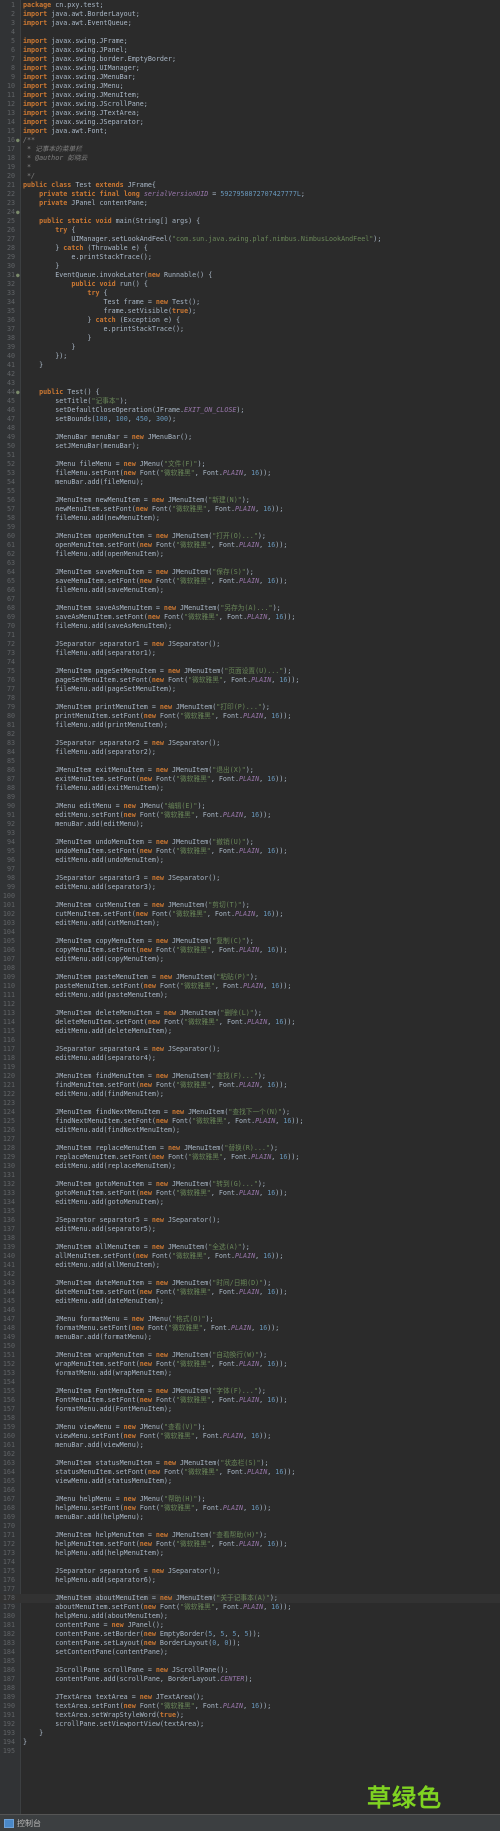  What do you see at coordinates (250, 860) in the screenshot?
I see `code-line: 96 editMenu.add(undoMenuItem);` at bounding box center [250, 860].